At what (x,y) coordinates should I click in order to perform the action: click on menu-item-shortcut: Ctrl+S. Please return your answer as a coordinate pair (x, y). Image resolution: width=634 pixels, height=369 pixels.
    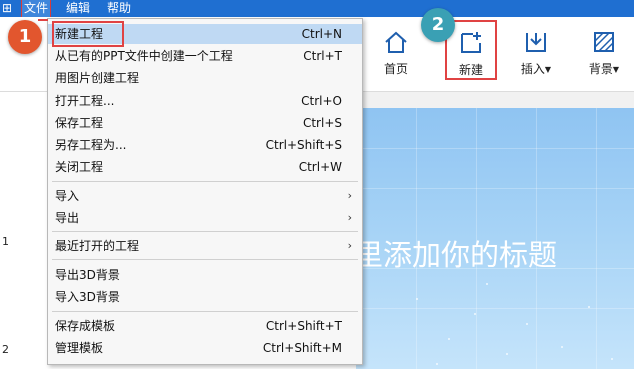
    Looking at the image, I should click on (322, 123).